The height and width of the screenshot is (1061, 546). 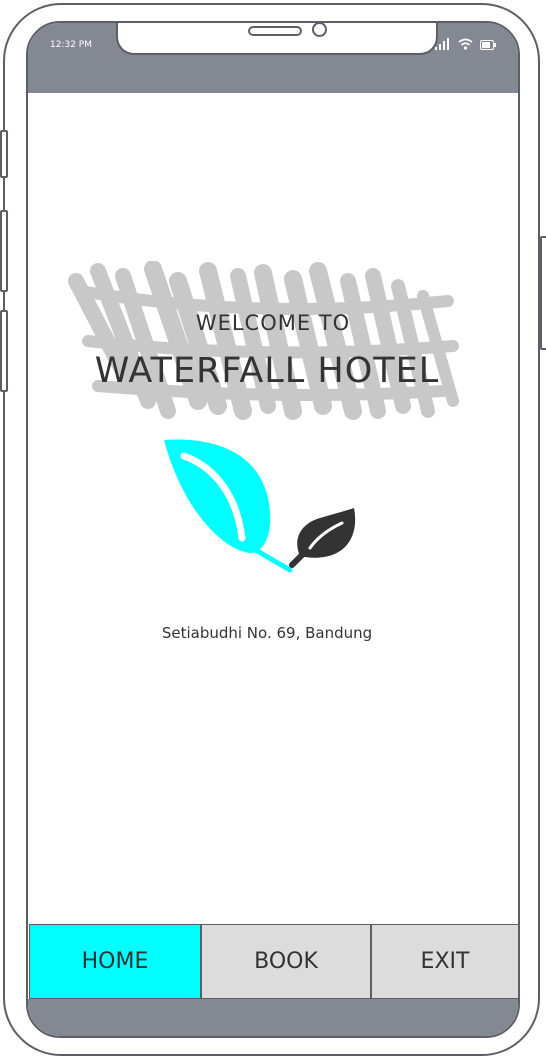 What do you see at coordinates (444, 961) in the screenshot?
I see `exit-button: EXIT` at bounding box center [444, 961].